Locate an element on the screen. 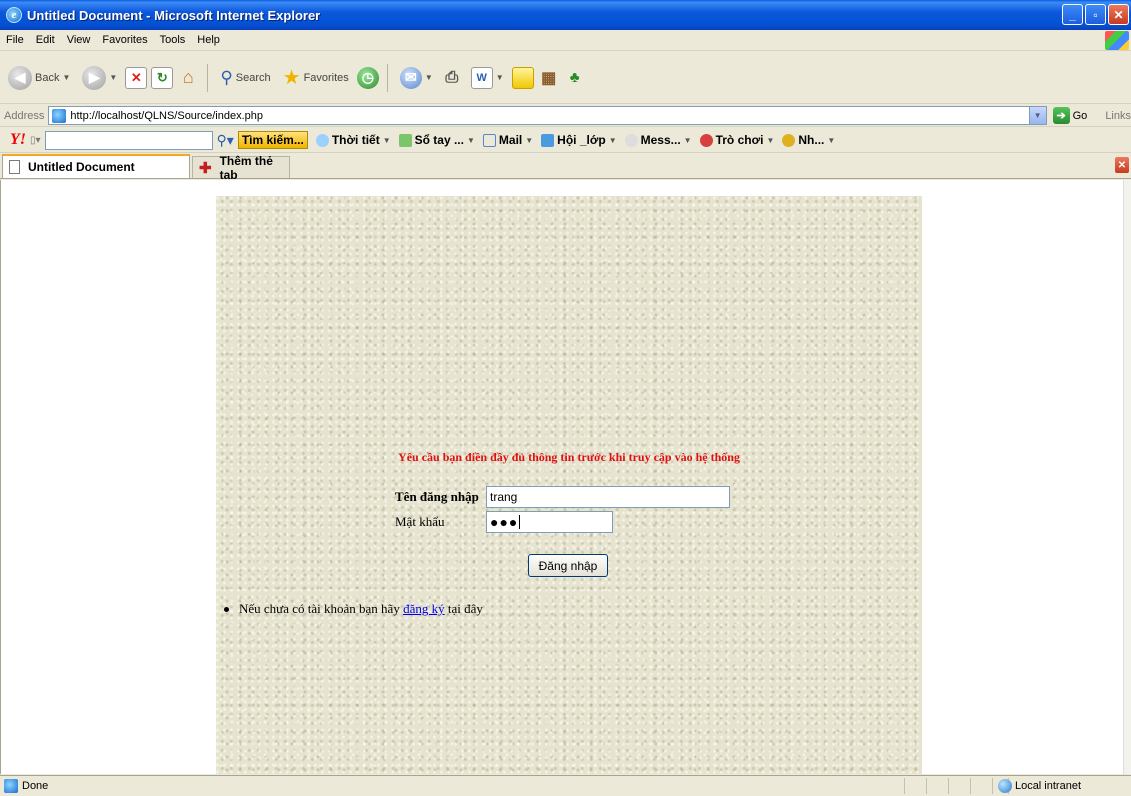 Image resolution: width=1131 pixels, height=796 pixels. back-button: ◀ Back ▼ is located at coordinates (39, 78).